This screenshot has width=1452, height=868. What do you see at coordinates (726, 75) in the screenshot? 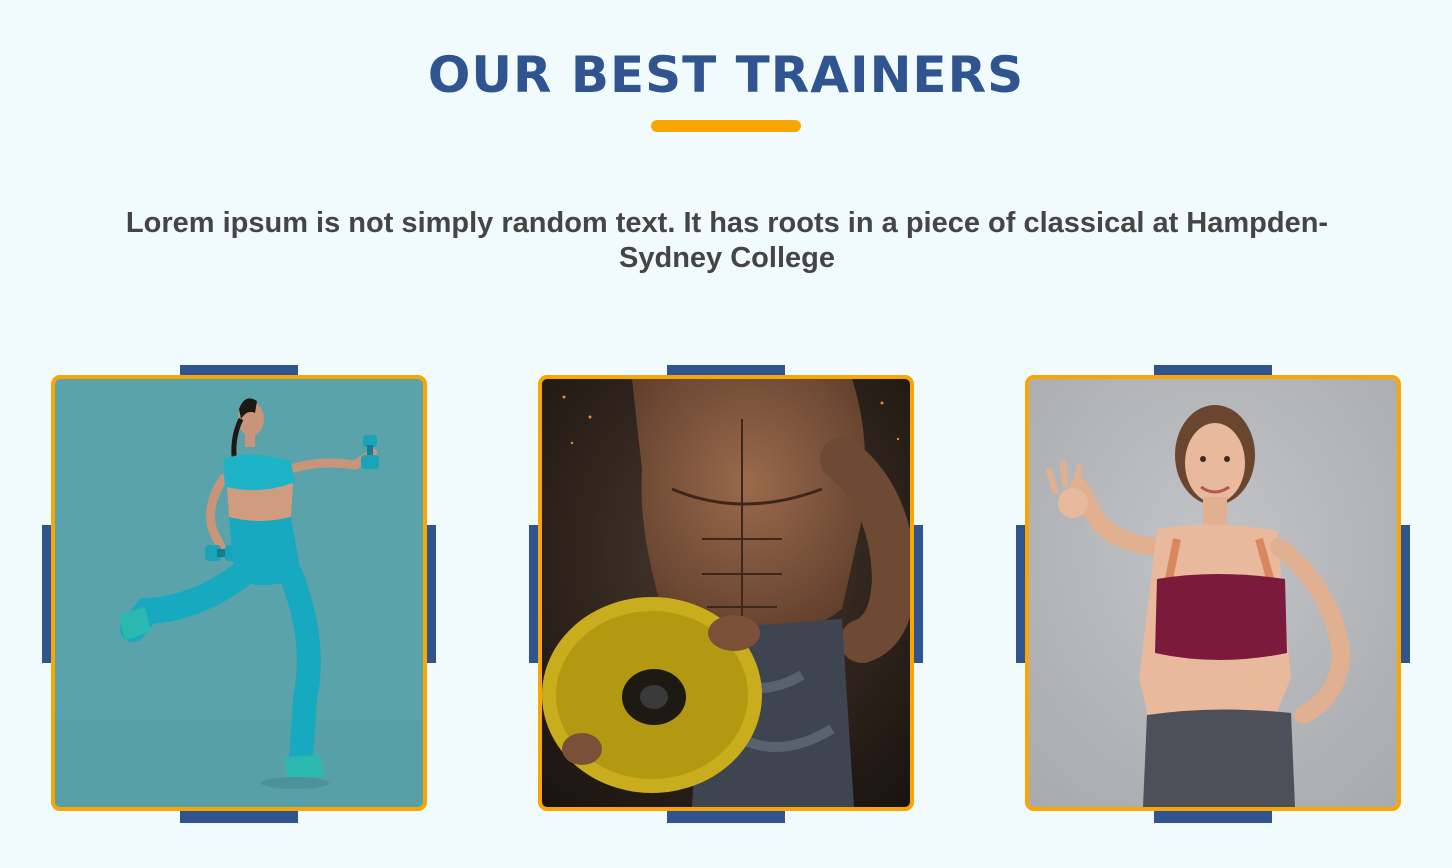
I see `section-title: OUR BEST TRAINERS` at bounding box center [726, 75].